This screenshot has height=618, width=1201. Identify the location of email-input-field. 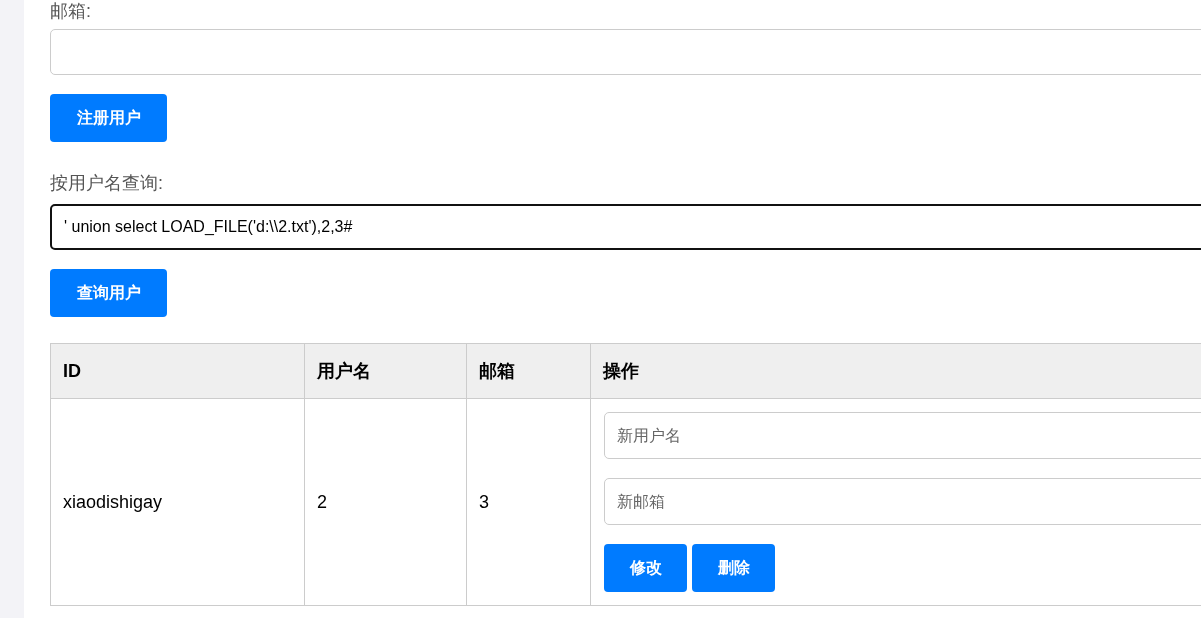
(625, 52).